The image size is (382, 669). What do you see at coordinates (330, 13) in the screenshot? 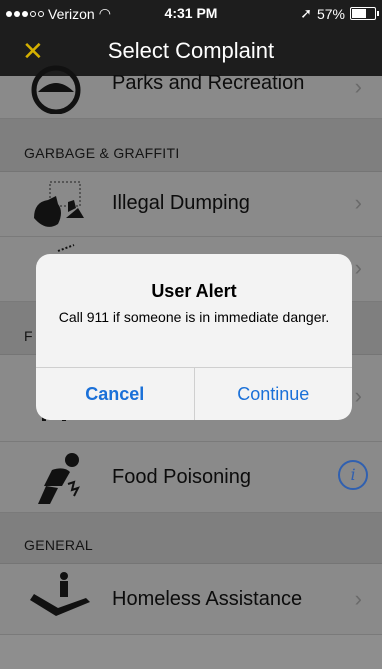
I see `battery-percent: 57%` at bounding box center [330, 13].